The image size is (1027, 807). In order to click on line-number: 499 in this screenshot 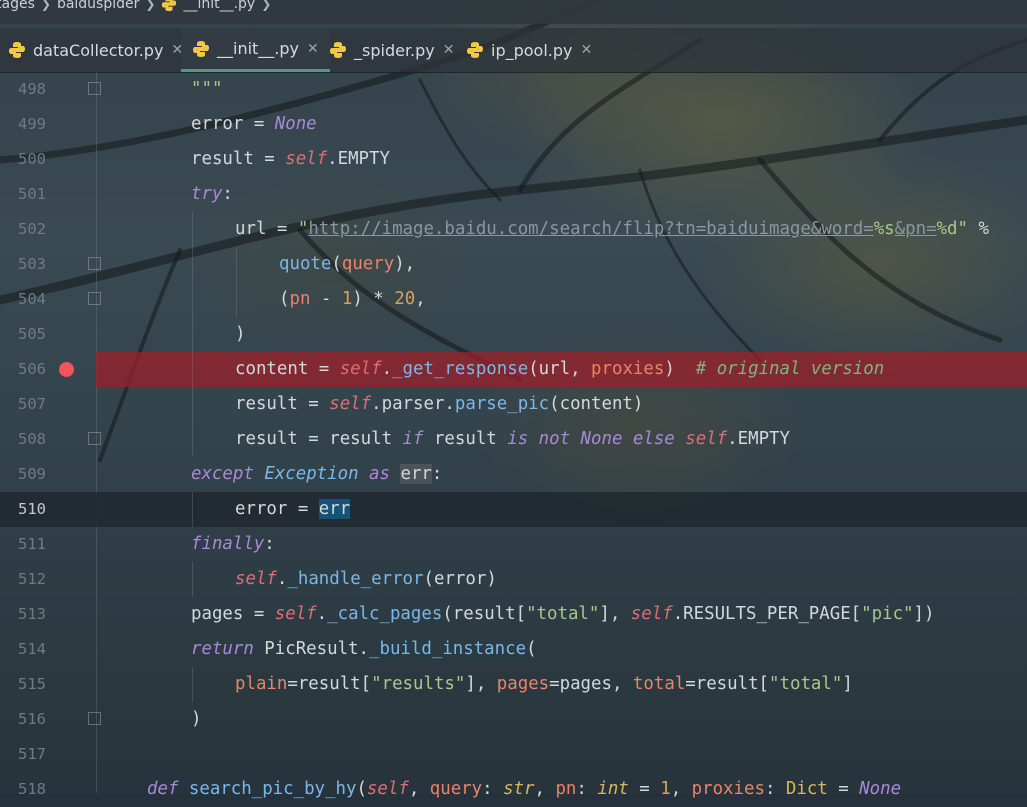, I will do `click(32, 124)`.